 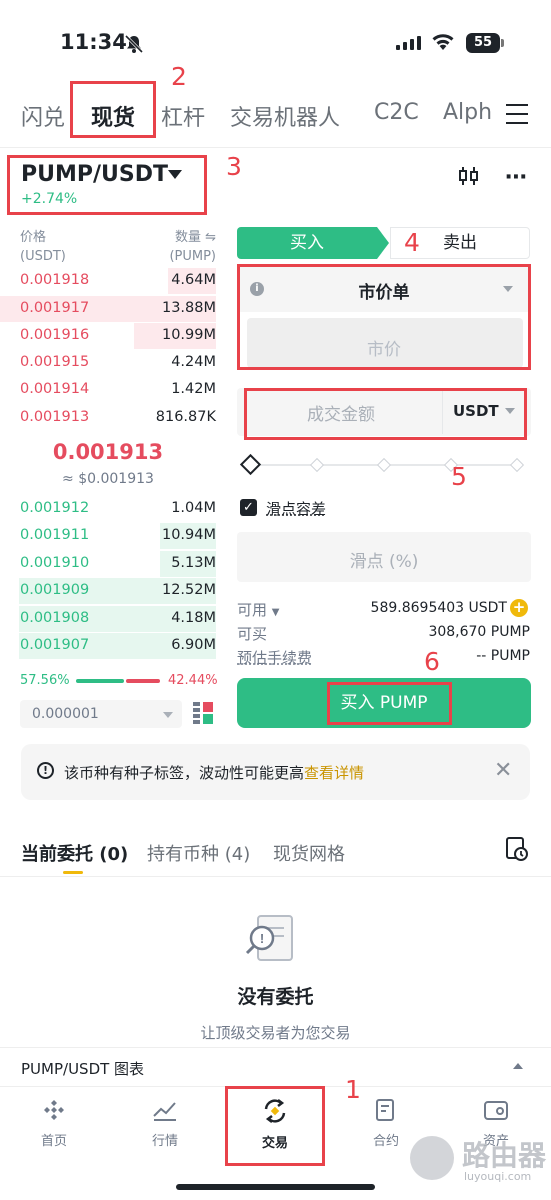 What do you see at coordinates (483, 43) in the screenshot?
I see `battery-icon: 55` at bounding box center [483, 43].